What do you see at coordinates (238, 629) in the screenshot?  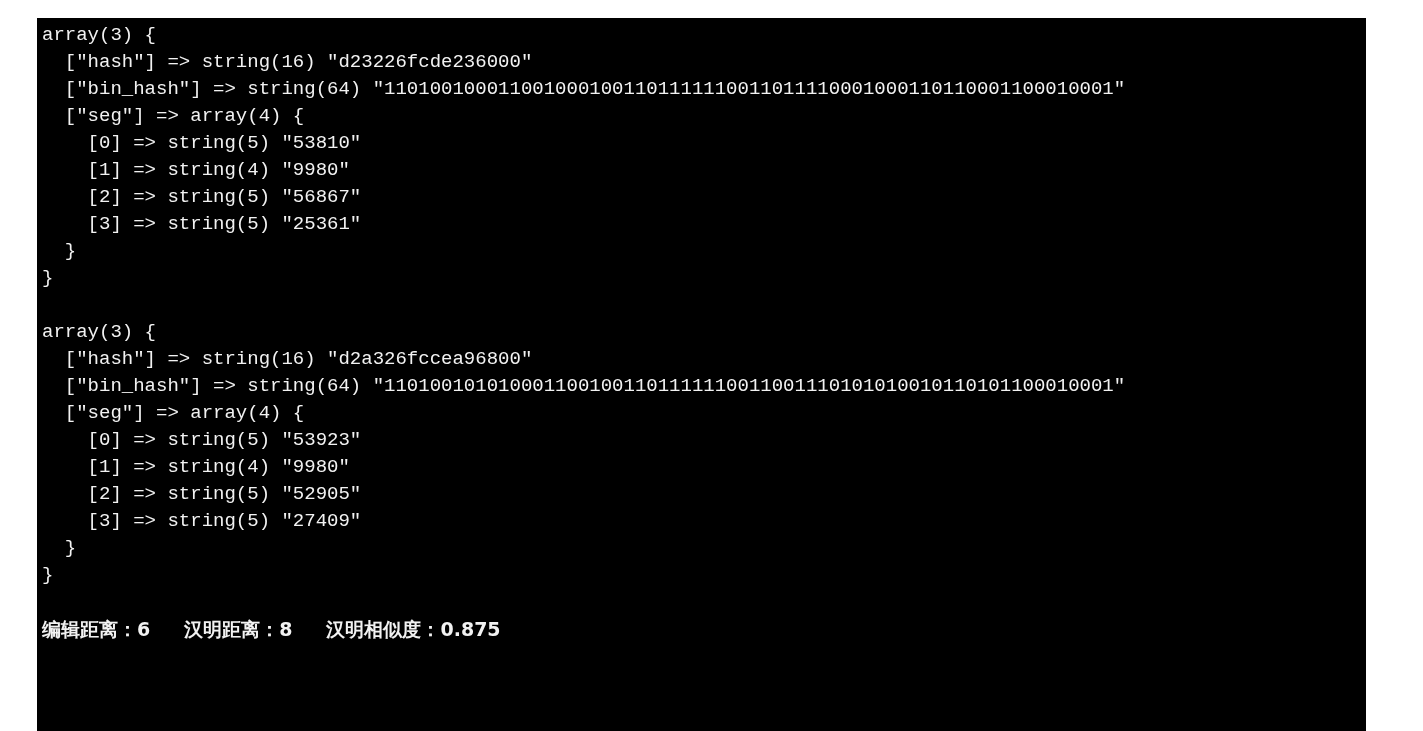 I see `result-text: 汉明距离：8` at bounding box center [238, 629].